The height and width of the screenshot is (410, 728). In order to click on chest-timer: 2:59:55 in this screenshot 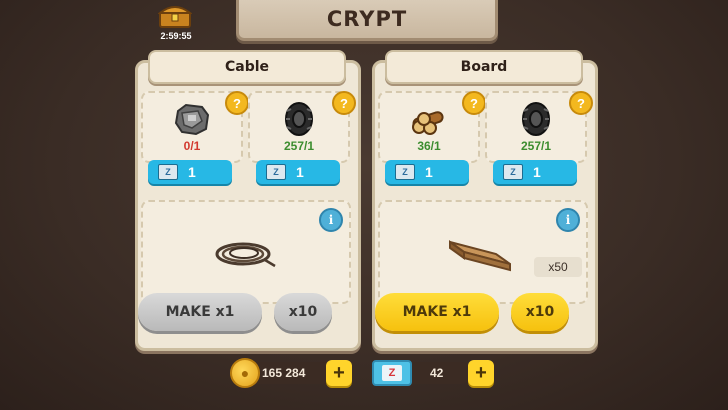, I will do `click(176, 36)`.